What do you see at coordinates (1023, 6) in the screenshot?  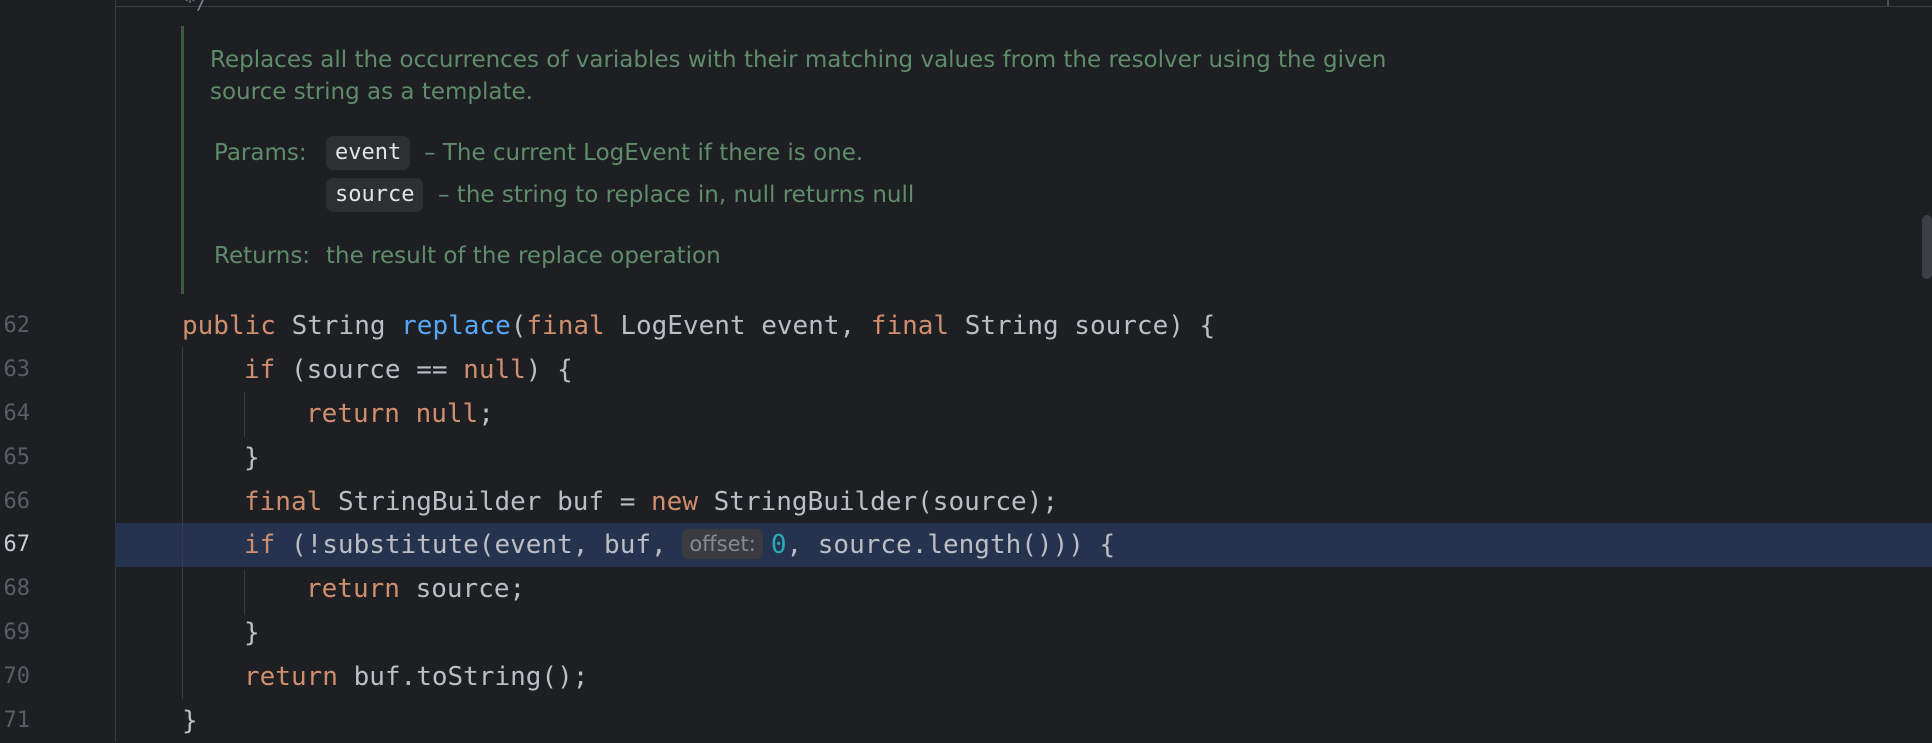 I see `top-divider` at bounding box center [1023, 6].